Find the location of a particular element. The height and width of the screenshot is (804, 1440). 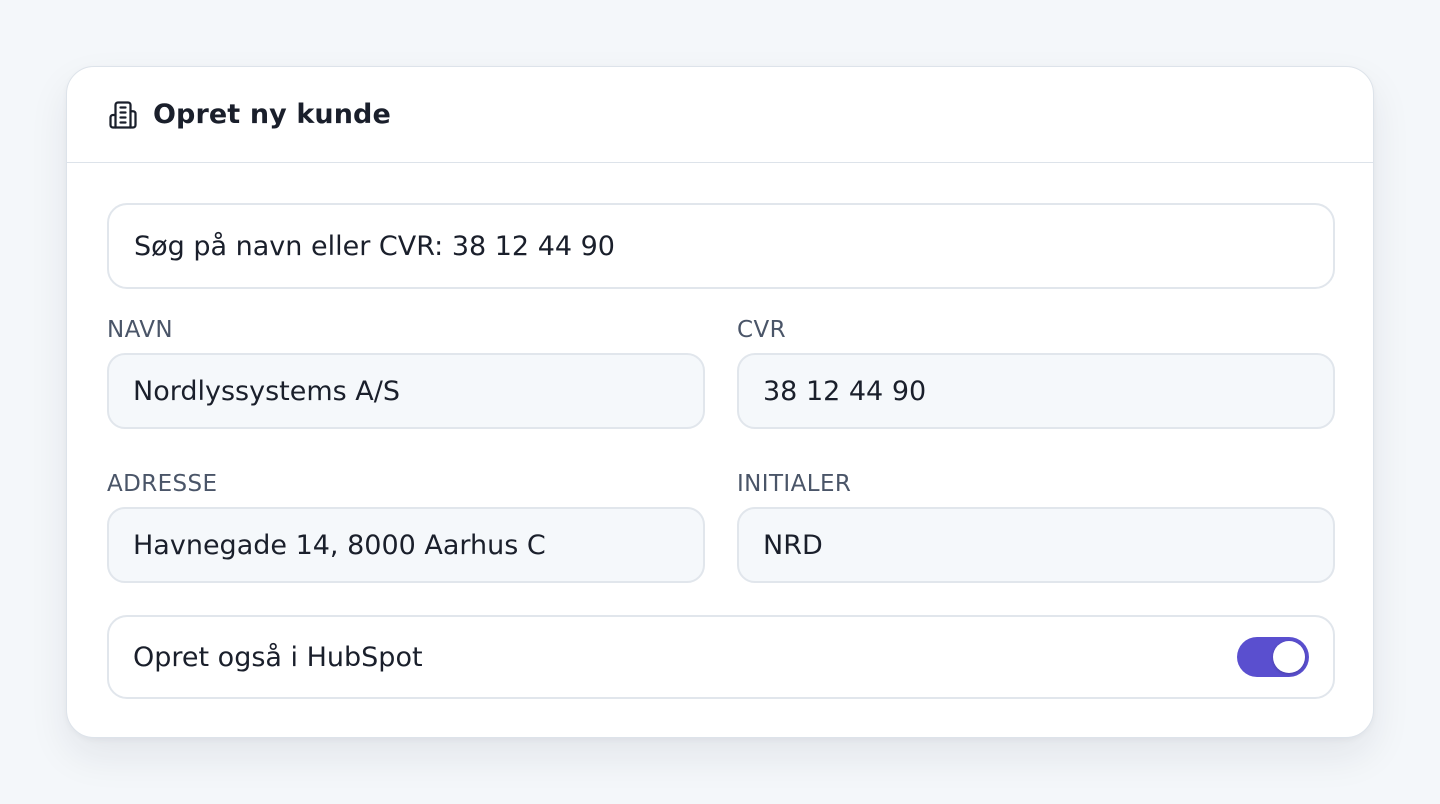

navn-input: Nordlyssystems A/S is located at coordinates (406, 391).